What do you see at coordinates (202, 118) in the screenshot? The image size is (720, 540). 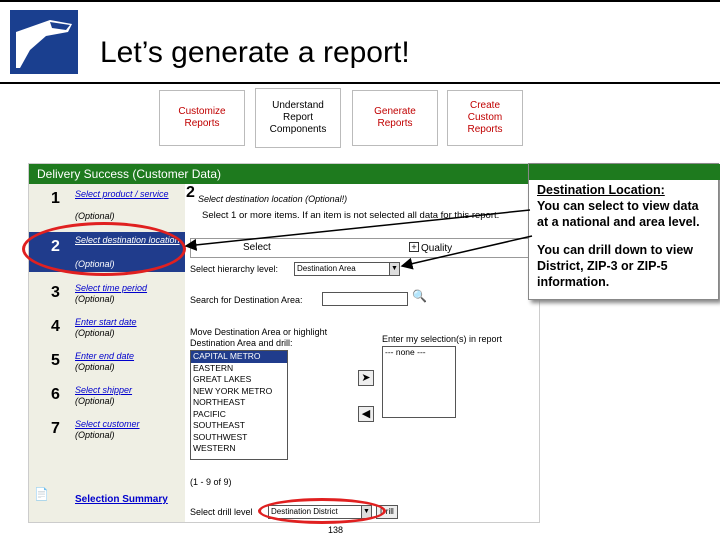 I see `step-customize-reports: Customize Reports` at bounding box center [202, 118].